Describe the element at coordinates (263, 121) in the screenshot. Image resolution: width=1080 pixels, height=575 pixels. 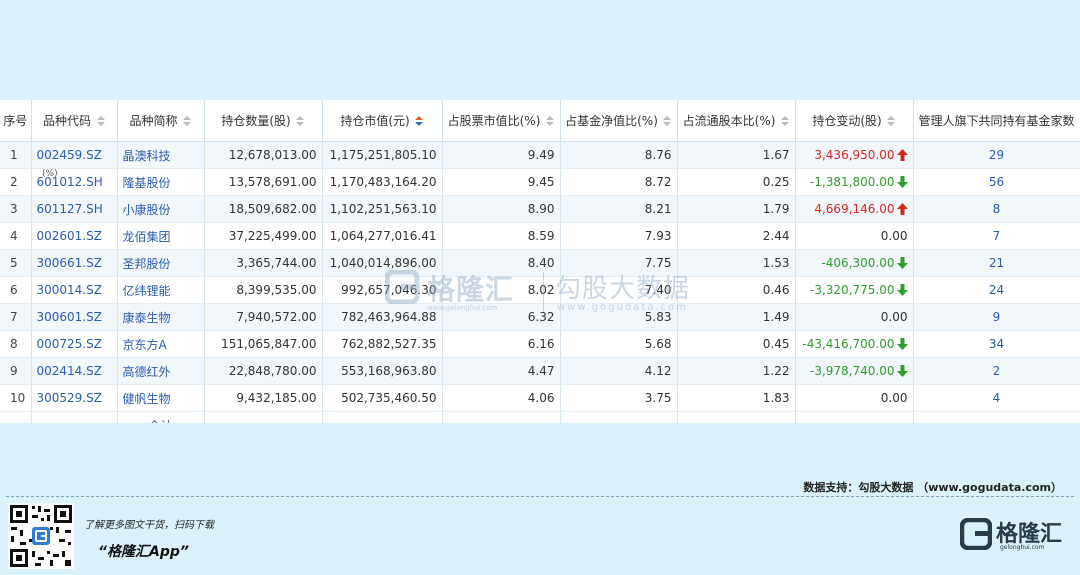
I see `column-header: 持仓数量(股)` at that location.